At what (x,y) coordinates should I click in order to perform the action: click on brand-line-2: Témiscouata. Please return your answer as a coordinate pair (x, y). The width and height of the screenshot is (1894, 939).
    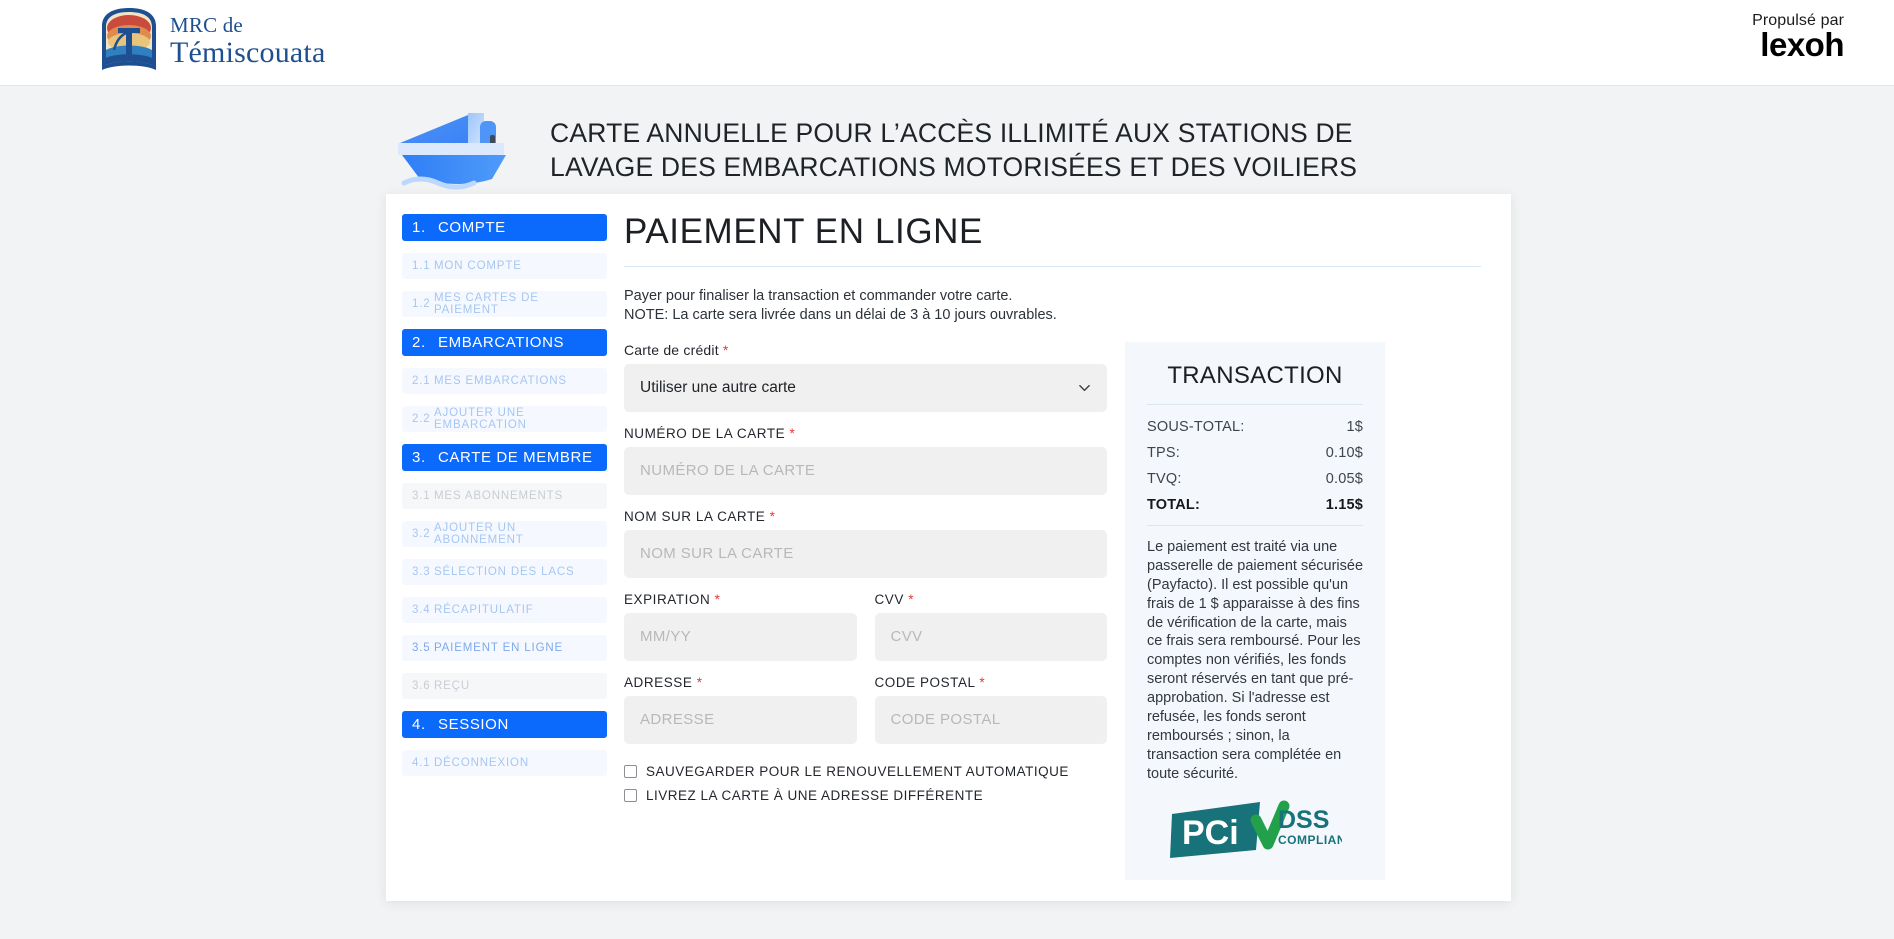
    Looking at the image, I should click on (248, 52).